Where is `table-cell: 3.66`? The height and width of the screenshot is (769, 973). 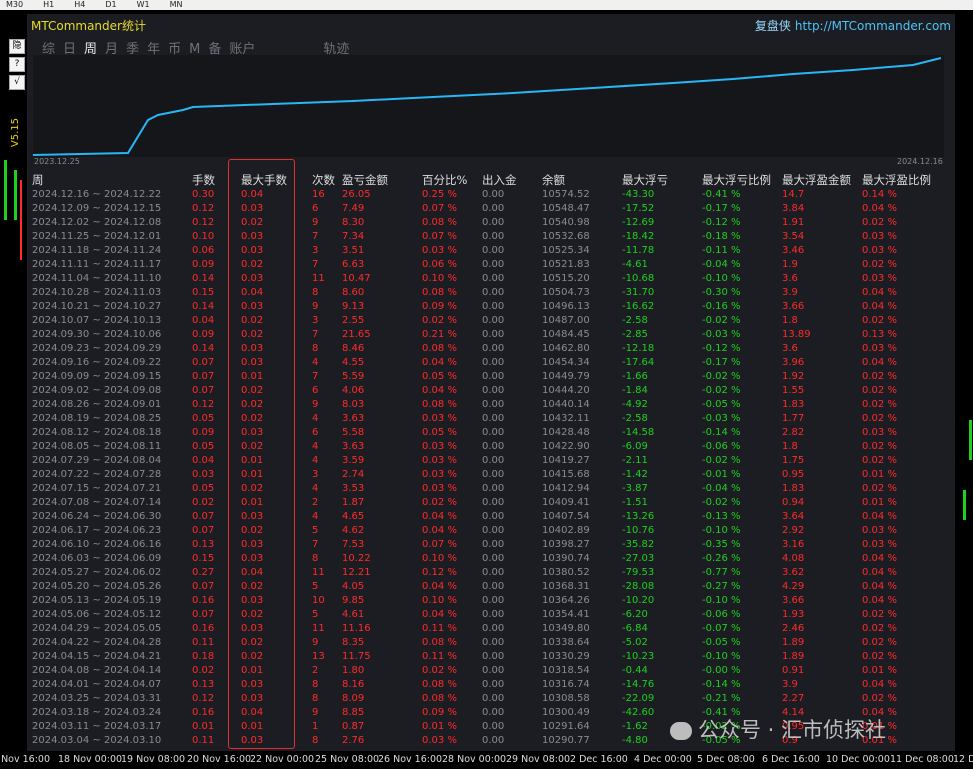 table-cell: 3.66 is located at coordinates (793, 306).